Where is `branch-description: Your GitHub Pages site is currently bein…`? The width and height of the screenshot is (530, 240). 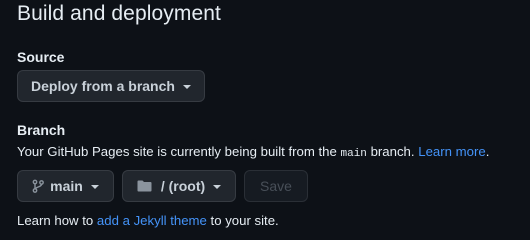
branch-description: Your GitHub Pages site is currently bein… is located at coordinates (253, 152).